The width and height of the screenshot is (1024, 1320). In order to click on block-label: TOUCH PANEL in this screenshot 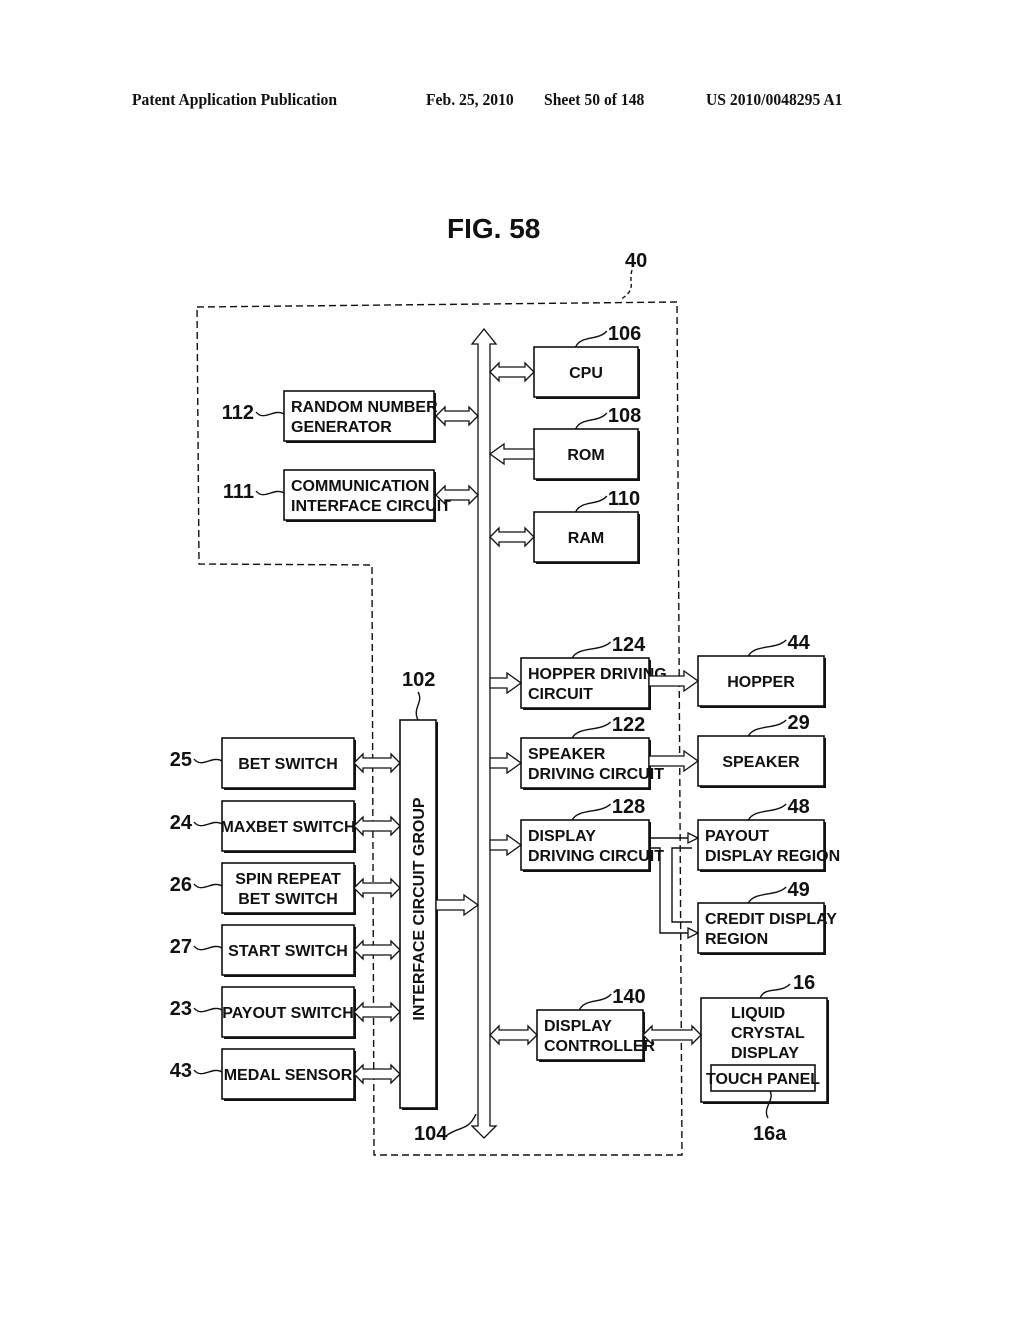, I will do `click(763, 1079)`.